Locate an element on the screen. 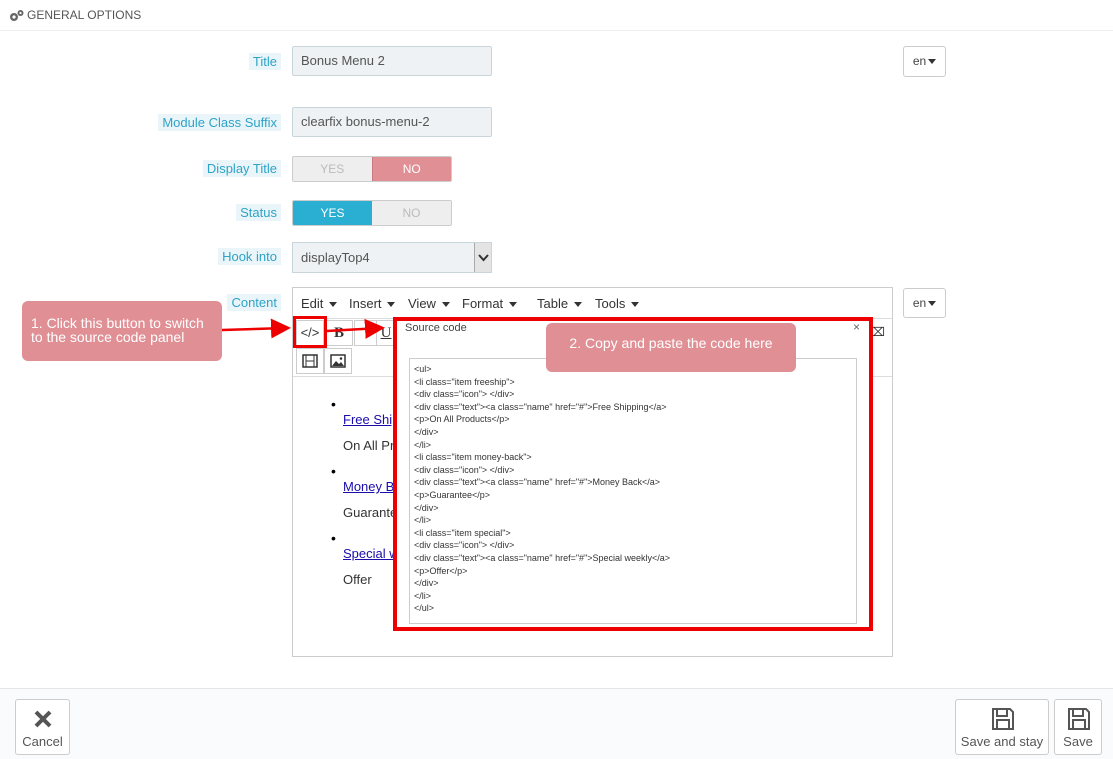 Image resolution: width=1113 pixels, height=759 pixels. close-icon is located at coordinates (43, 719).